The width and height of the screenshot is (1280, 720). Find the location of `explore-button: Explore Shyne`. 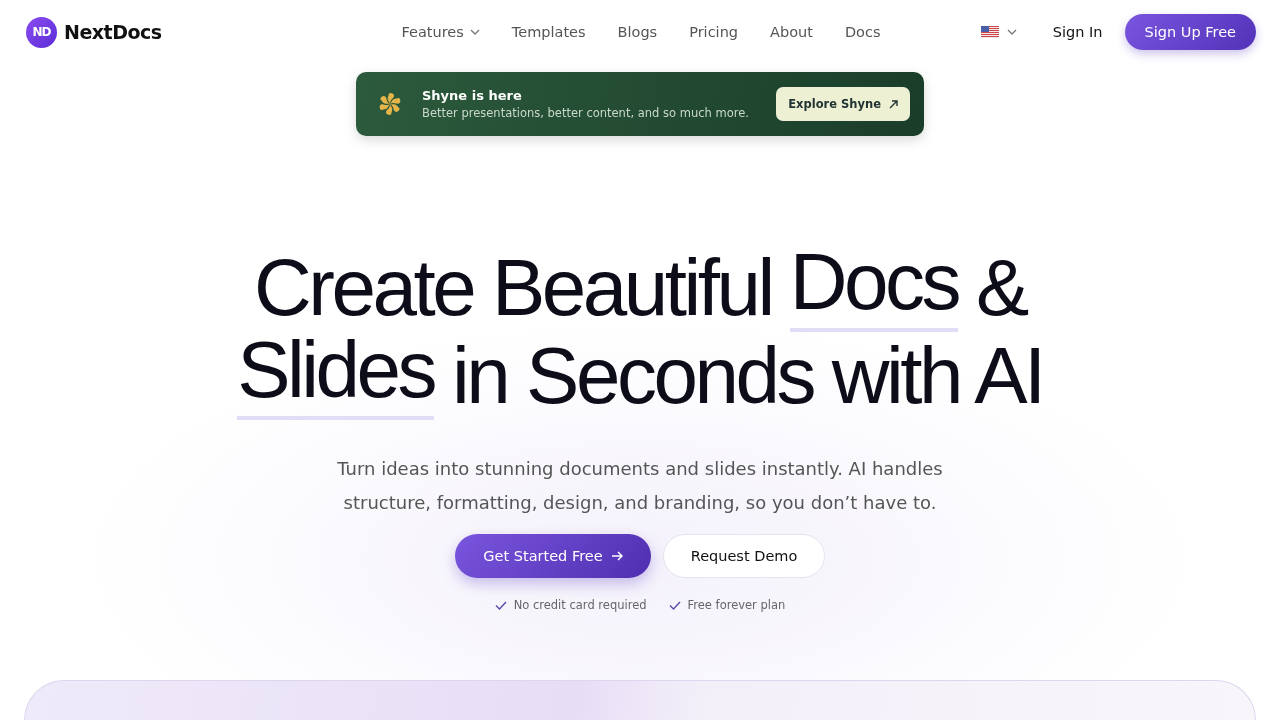

explore-button: Explore Shyne is located at coordinates (843, 104).